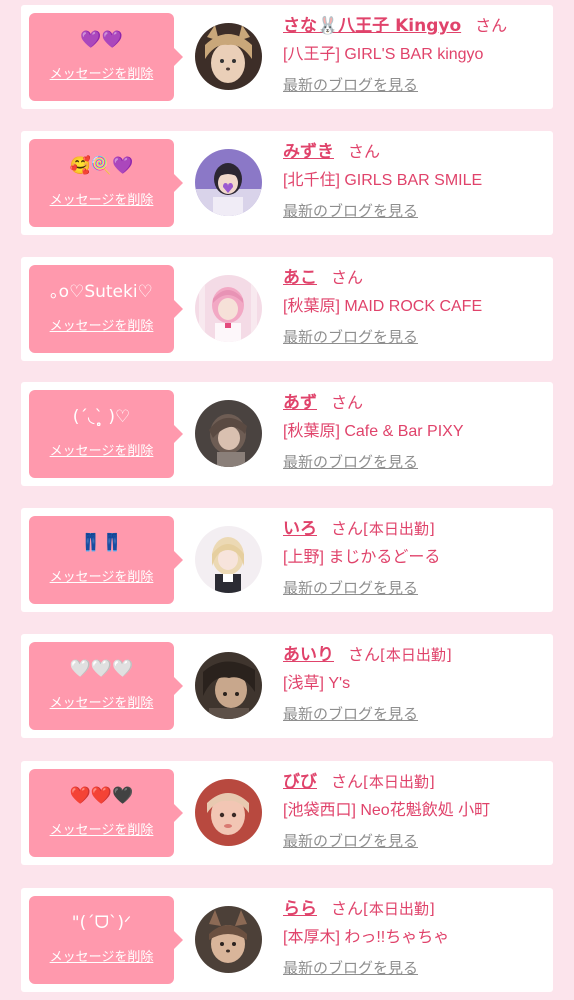  Describe the element at coordinates (383, 306) in the screenshot. I see `shop-name: [秋葉原] MAID ROCK CAFE` at that location.